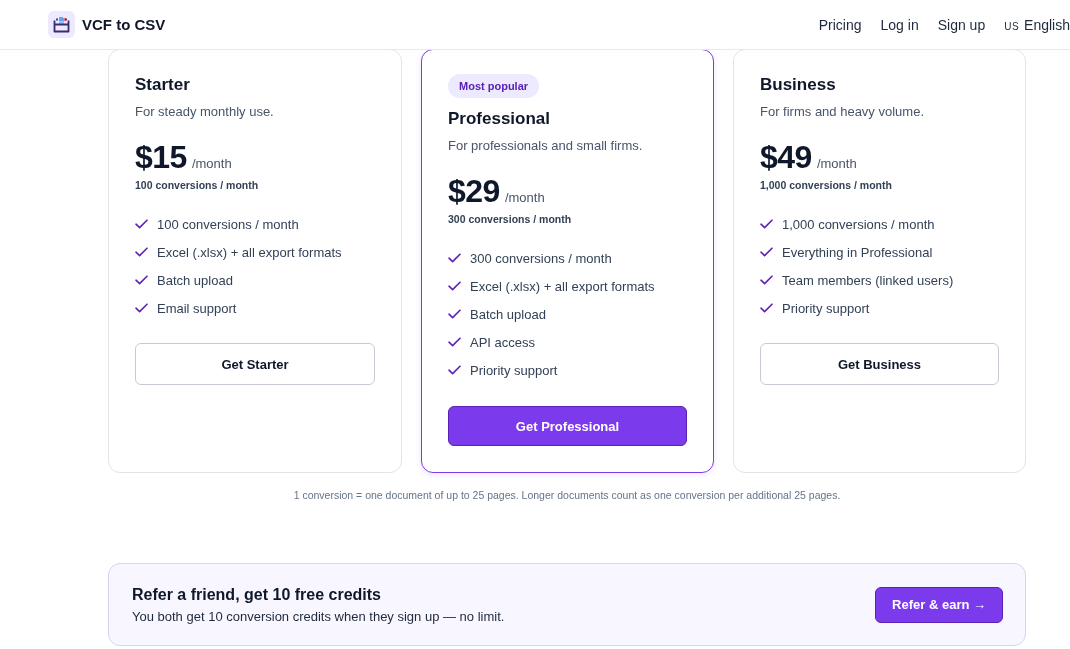  I want to click on plan-button: Get Starter, so click(255, 364).